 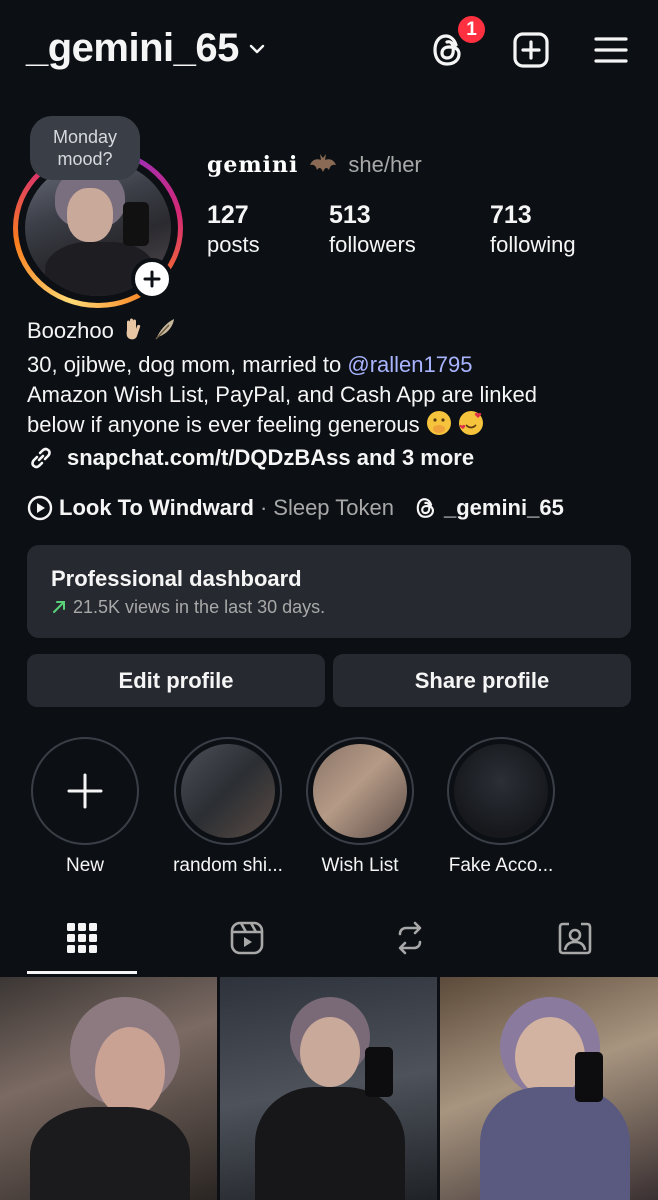 What do you see at coordinates (372, 230) in the screenshot?
I see `followers-count: 513 followers` at bounding box center [372, 230].